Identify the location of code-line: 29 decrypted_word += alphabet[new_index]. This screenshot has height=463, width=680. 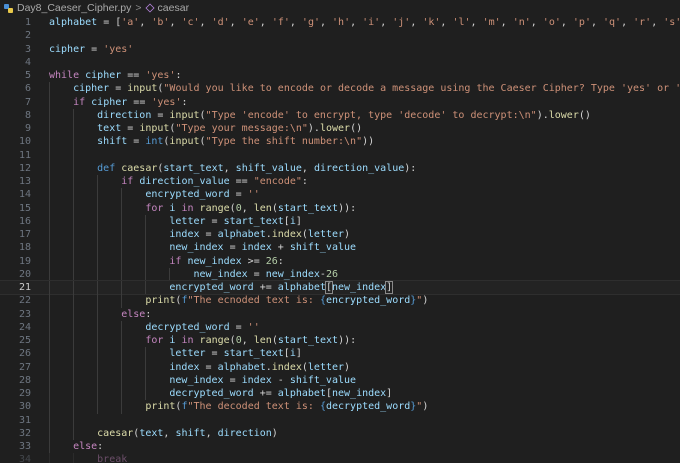
(340, 394).